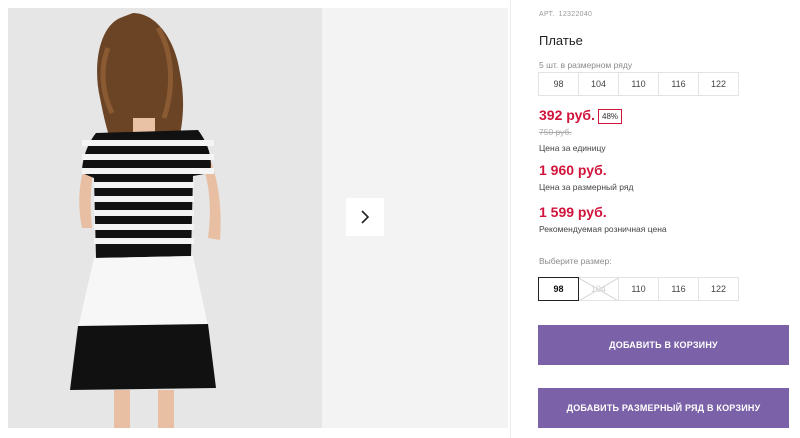 This screenshot has height=438, width=800. Describe the element at coordinates (561, 40) in the screenshot. I see `product-title: Платье` at that location.